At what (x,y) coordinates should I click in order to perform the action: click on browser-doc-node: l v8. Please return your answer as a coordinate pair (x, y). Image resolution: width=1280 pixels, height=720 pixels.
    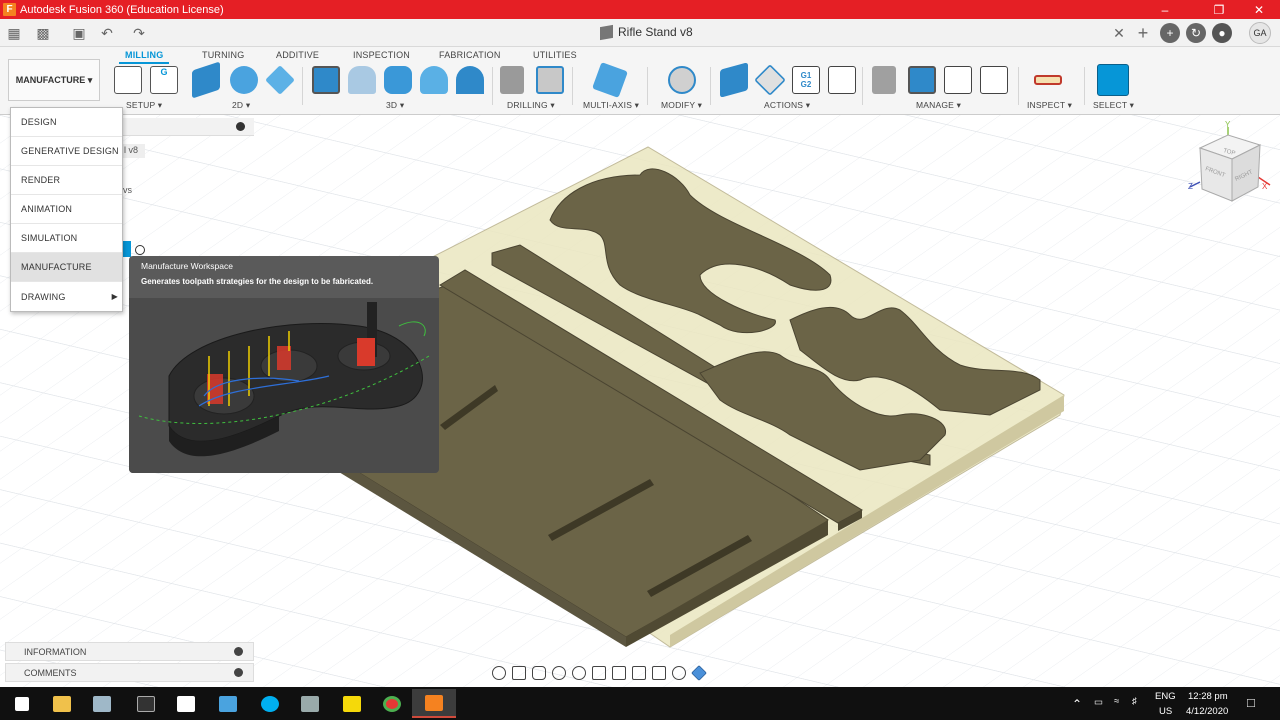
    Looking at the image, I should click on (134, 151).